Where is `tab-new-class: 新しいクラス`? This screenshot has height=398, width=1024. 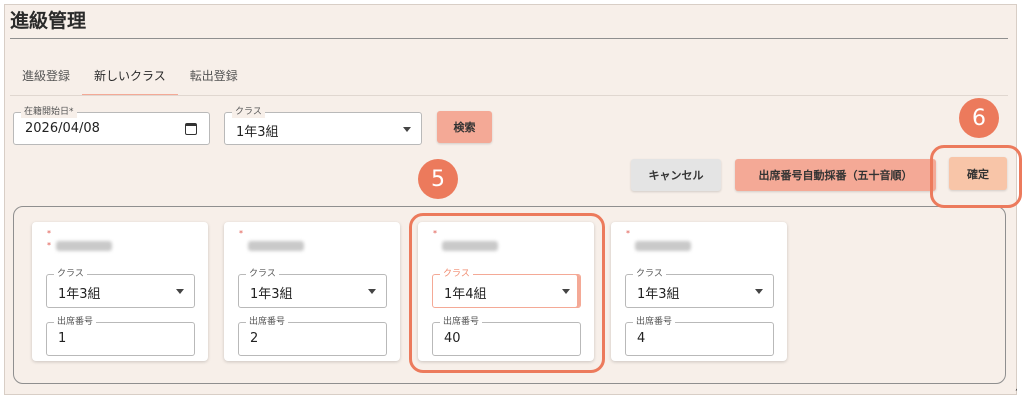 tab-new-class: 新しいクラス is located at coordinates (130, 78).